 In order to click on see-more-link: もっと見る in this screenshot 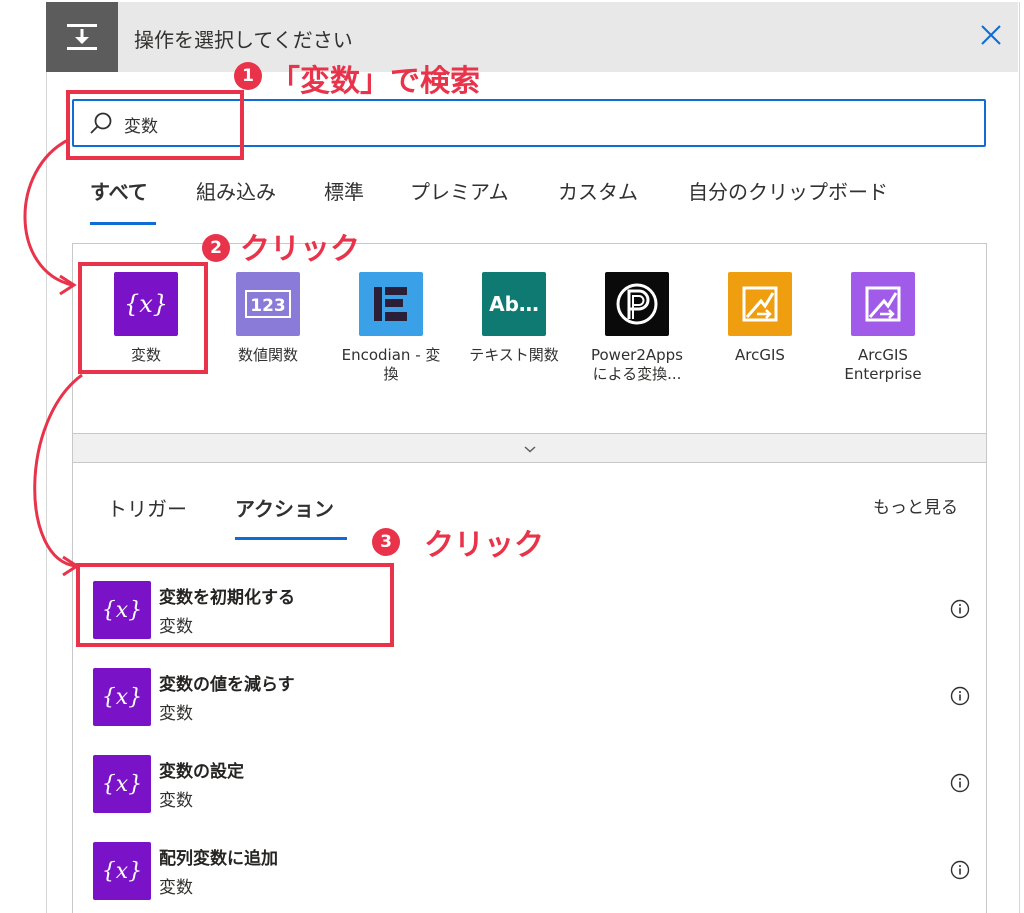, I will do `click(915, 505)`.